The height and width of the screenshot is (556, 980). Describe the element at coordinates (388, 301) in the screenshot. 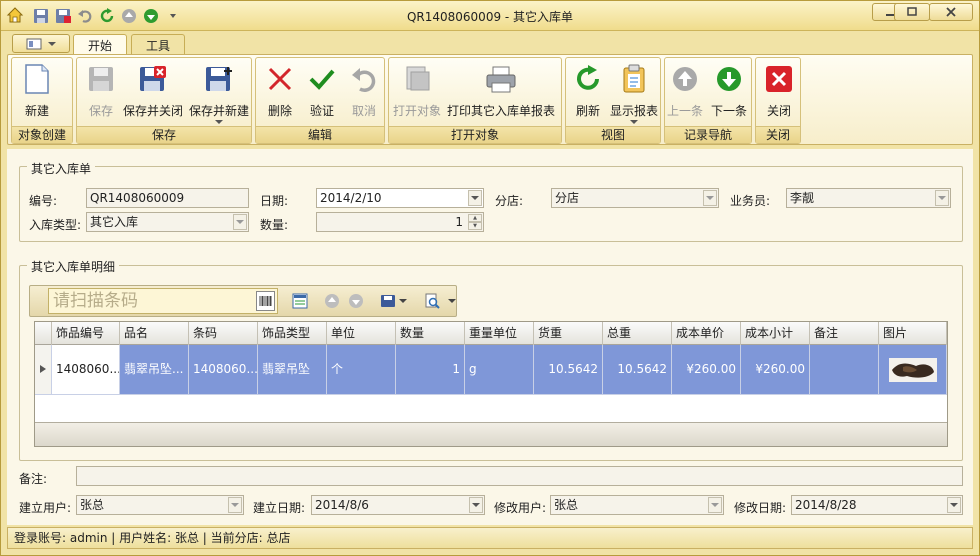

I see `export-icon` at that location.